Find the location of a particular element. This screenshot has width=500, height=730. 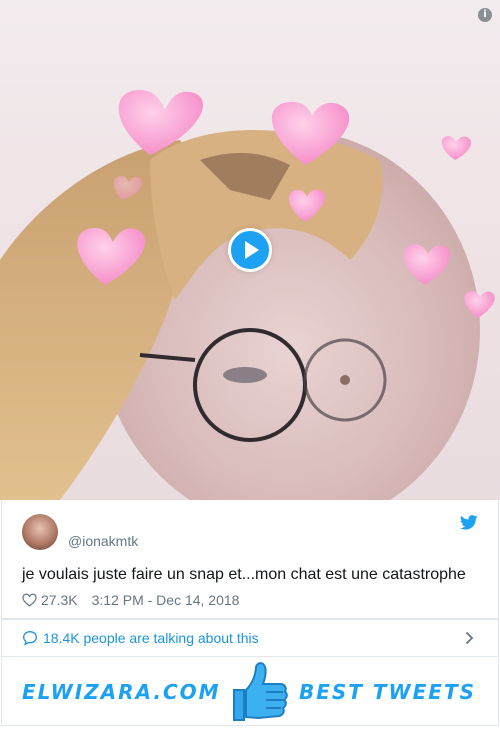

play-button is located at coordinates (250, 250).